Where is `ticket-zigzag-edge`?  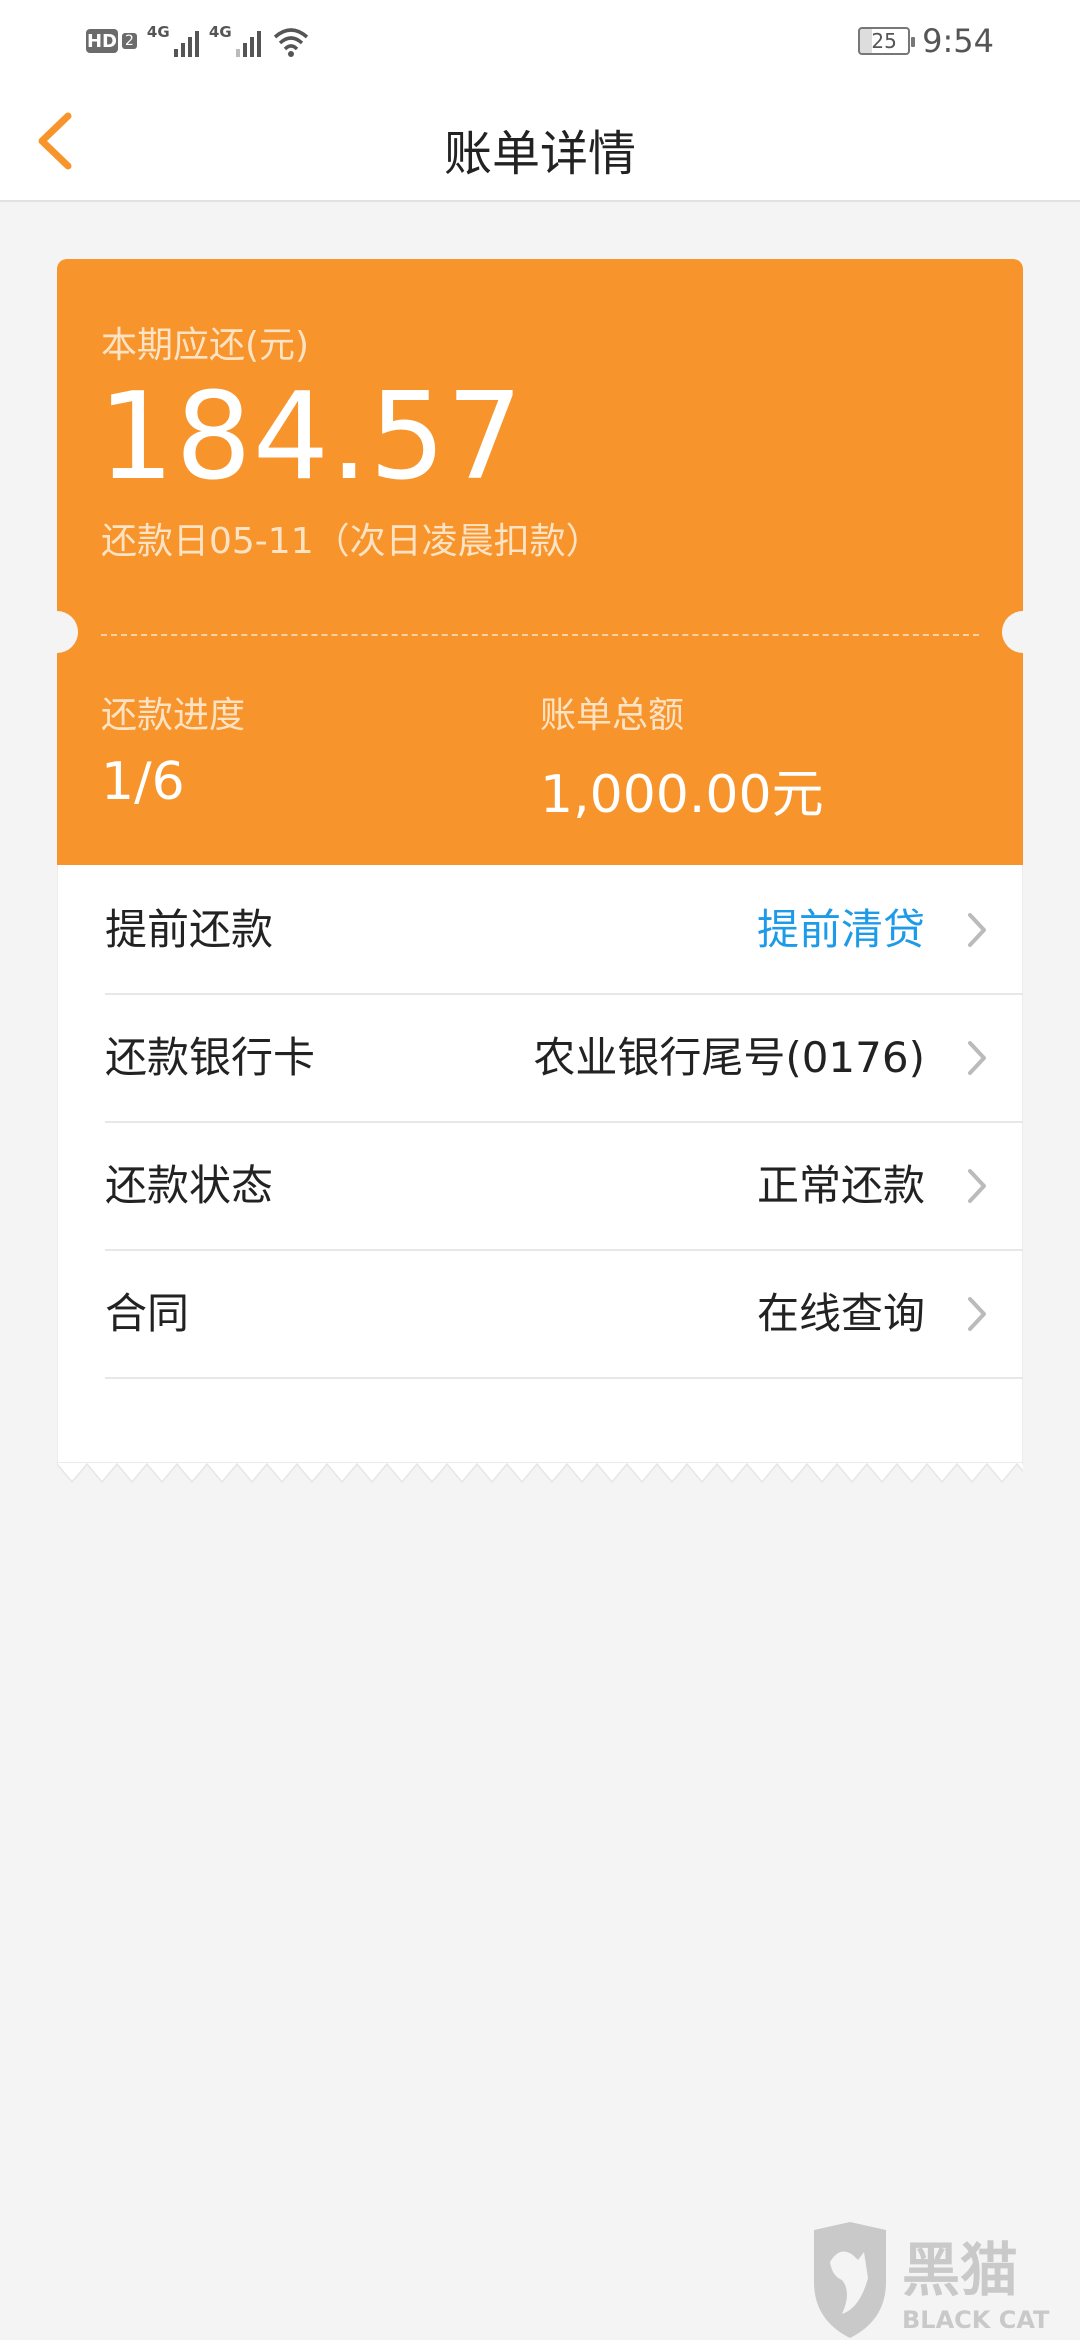
ticket-zigzag-edge is located at coordinates (540, 1473).